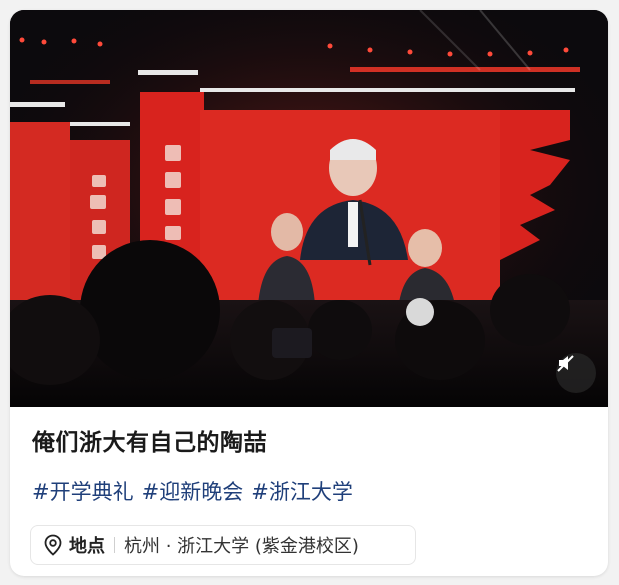  Describe the element at coordinates (576, 373) in the screenshot. I see `sound-toggle-button` at that location.